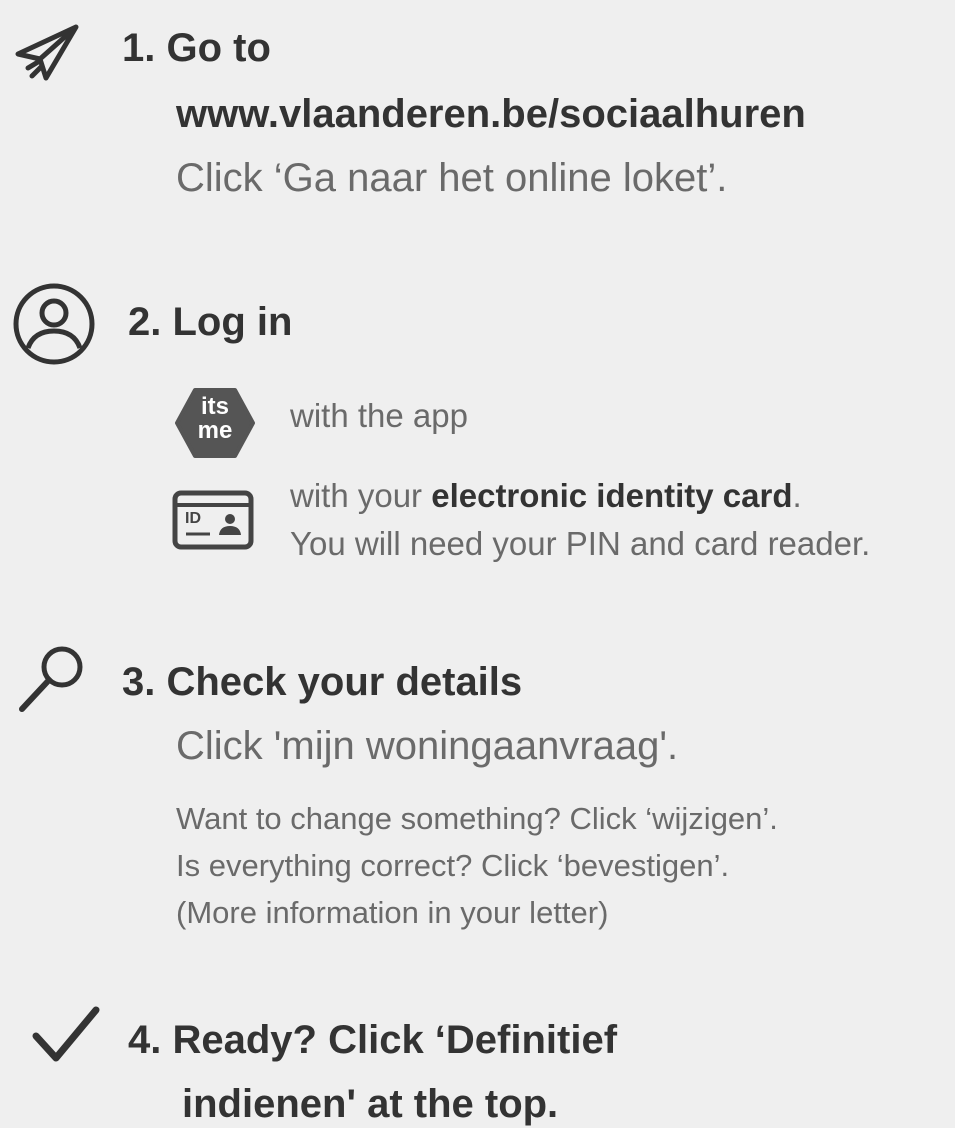 Image resolution: width=955 pixels, height=1128 pixels. What do you see at coordinates (47, 52) in the screenshot?
I see `paper-plane-icon` at bounding box center [47, 52].